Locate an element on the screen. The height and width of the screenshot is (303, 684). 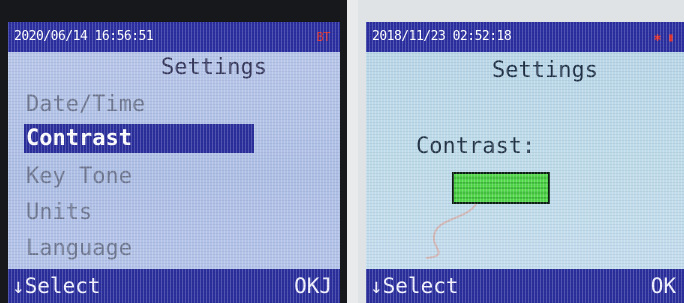
menu-item-language: Language is located at coordinates (139, 250).